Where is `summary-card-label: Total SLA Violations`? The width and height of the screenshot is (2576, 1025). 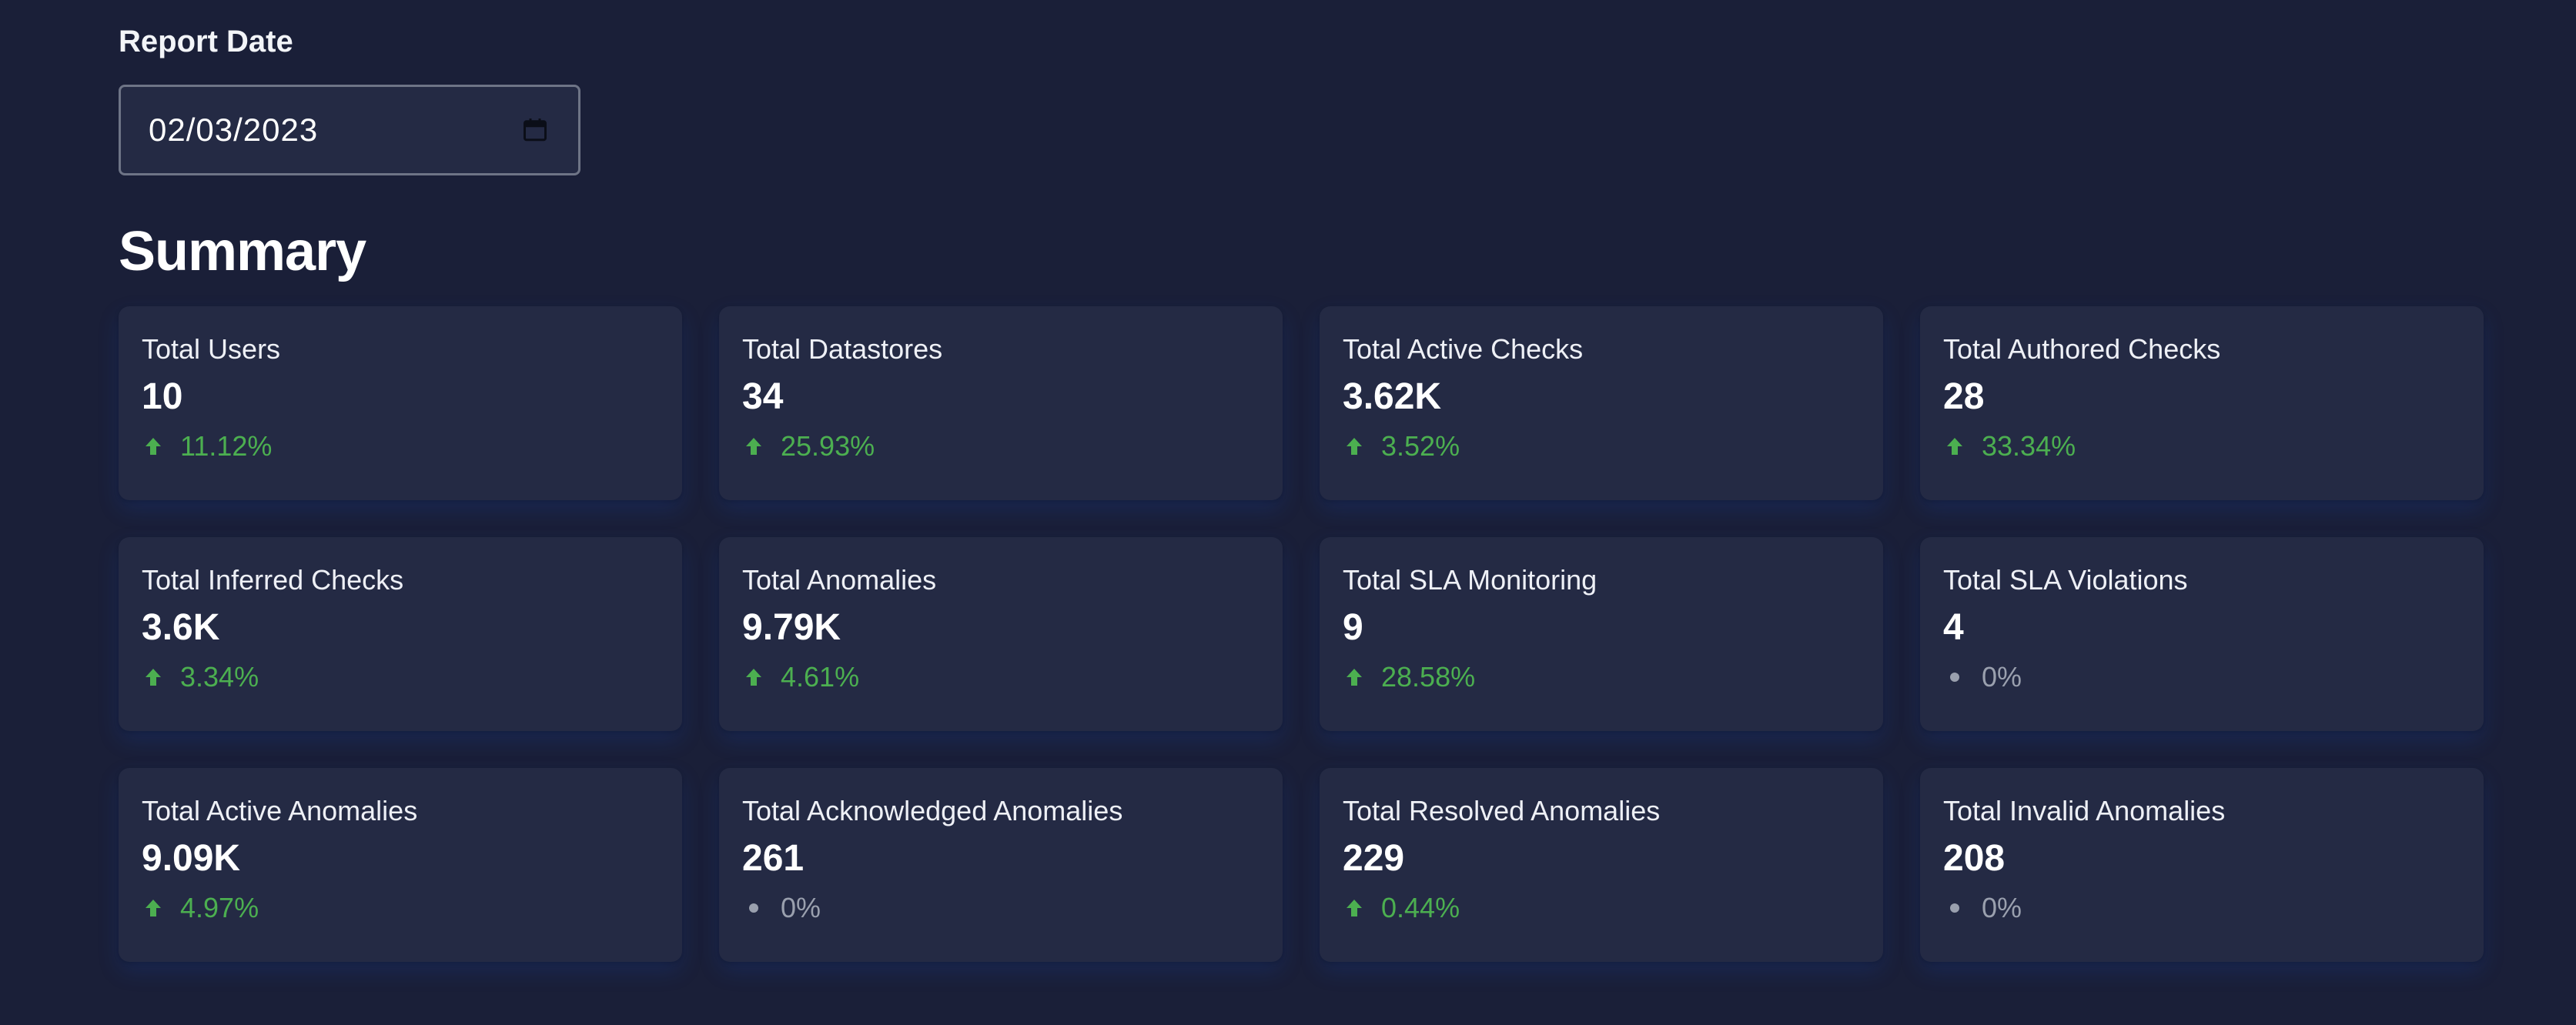 summary-card-label: Total SLA Violations is located at coordinates (2065, 580).